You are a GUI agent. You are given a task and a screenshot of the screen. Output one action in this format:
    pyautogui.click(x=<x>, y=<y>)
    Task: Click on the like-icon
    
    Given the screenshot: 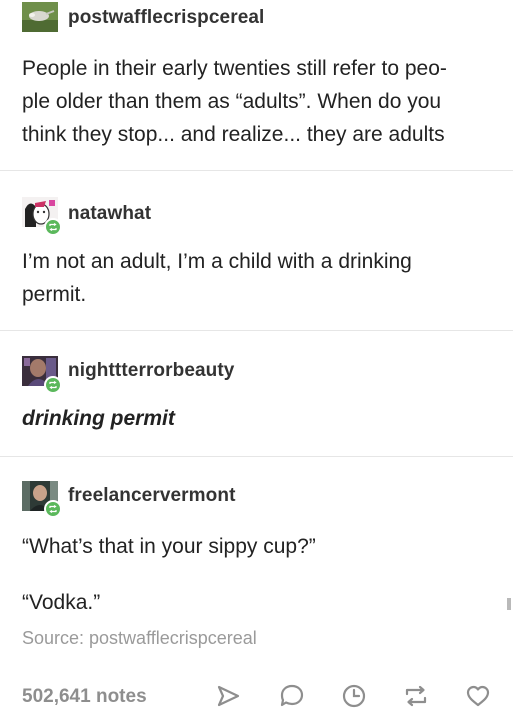 What is the action you would take?
    pyautogui.click(x=478, y=696)
    